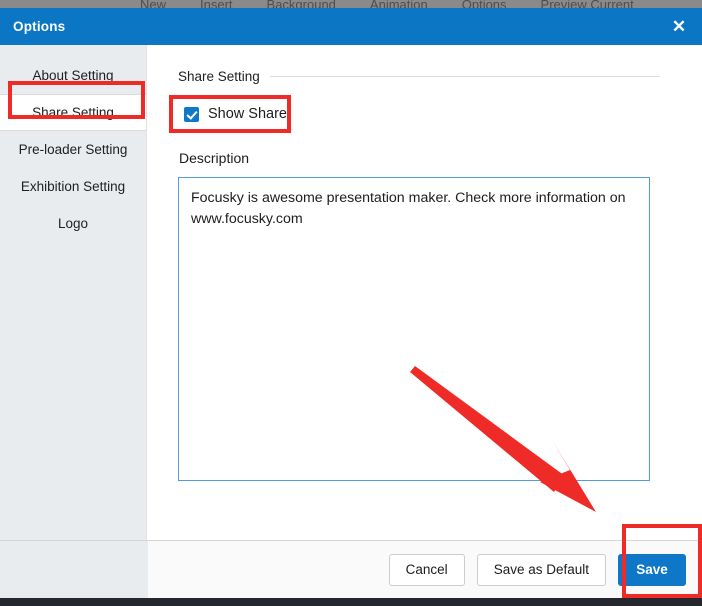 This screenshot has width=702, height=606. I want to click on sidebar-item-pre-loader-setting: Pre-loader Setting, so click(73, 149).